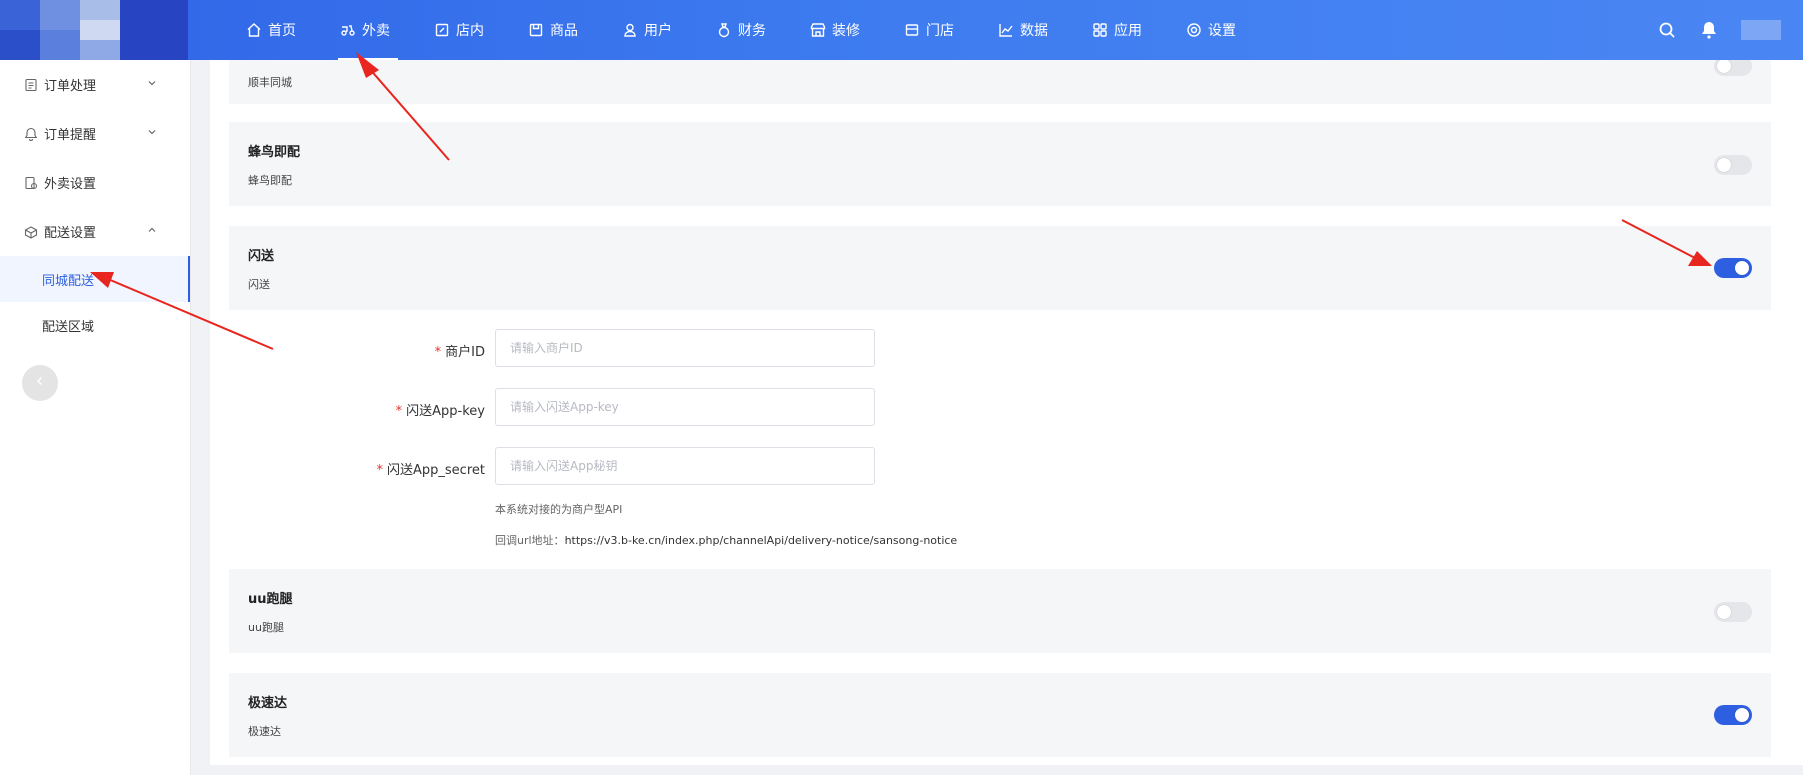  What do you see at coordinates (1667, 30) in the screenshot?
I see `search-icon` at bounding box center [1667, 30].